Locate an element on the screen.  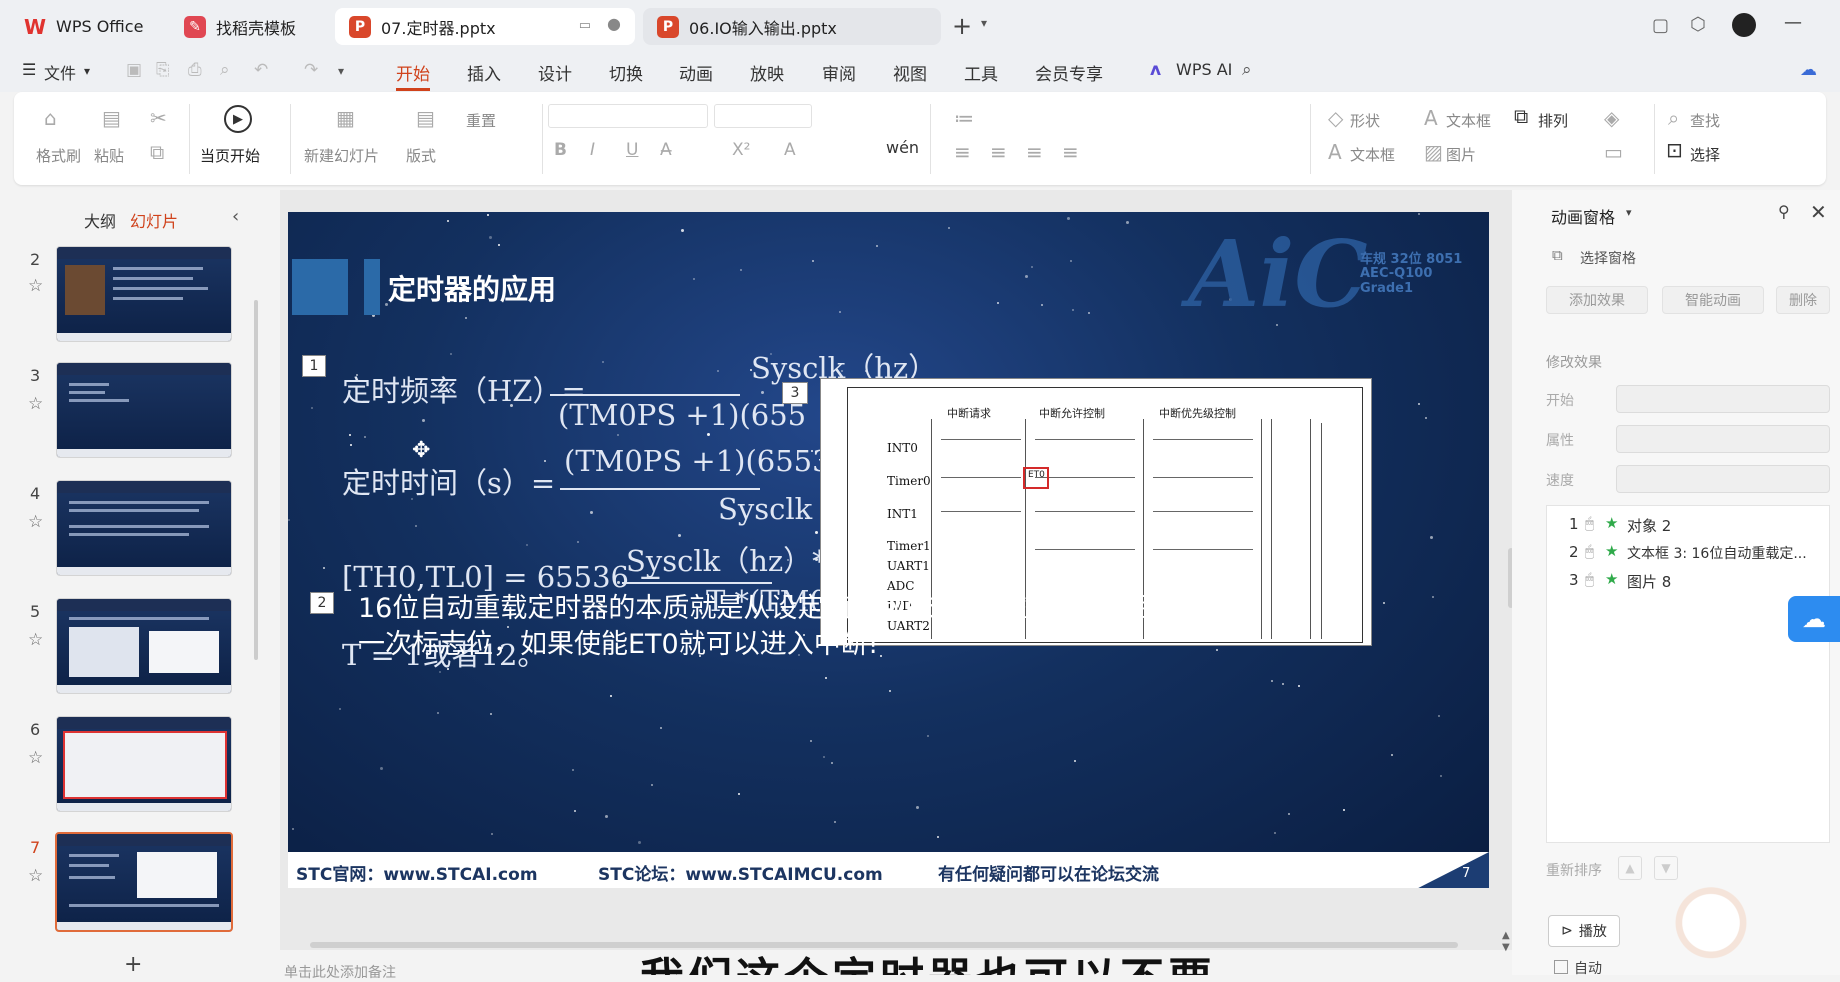
new-tab-icon: + is located at coordinates (962, 26).